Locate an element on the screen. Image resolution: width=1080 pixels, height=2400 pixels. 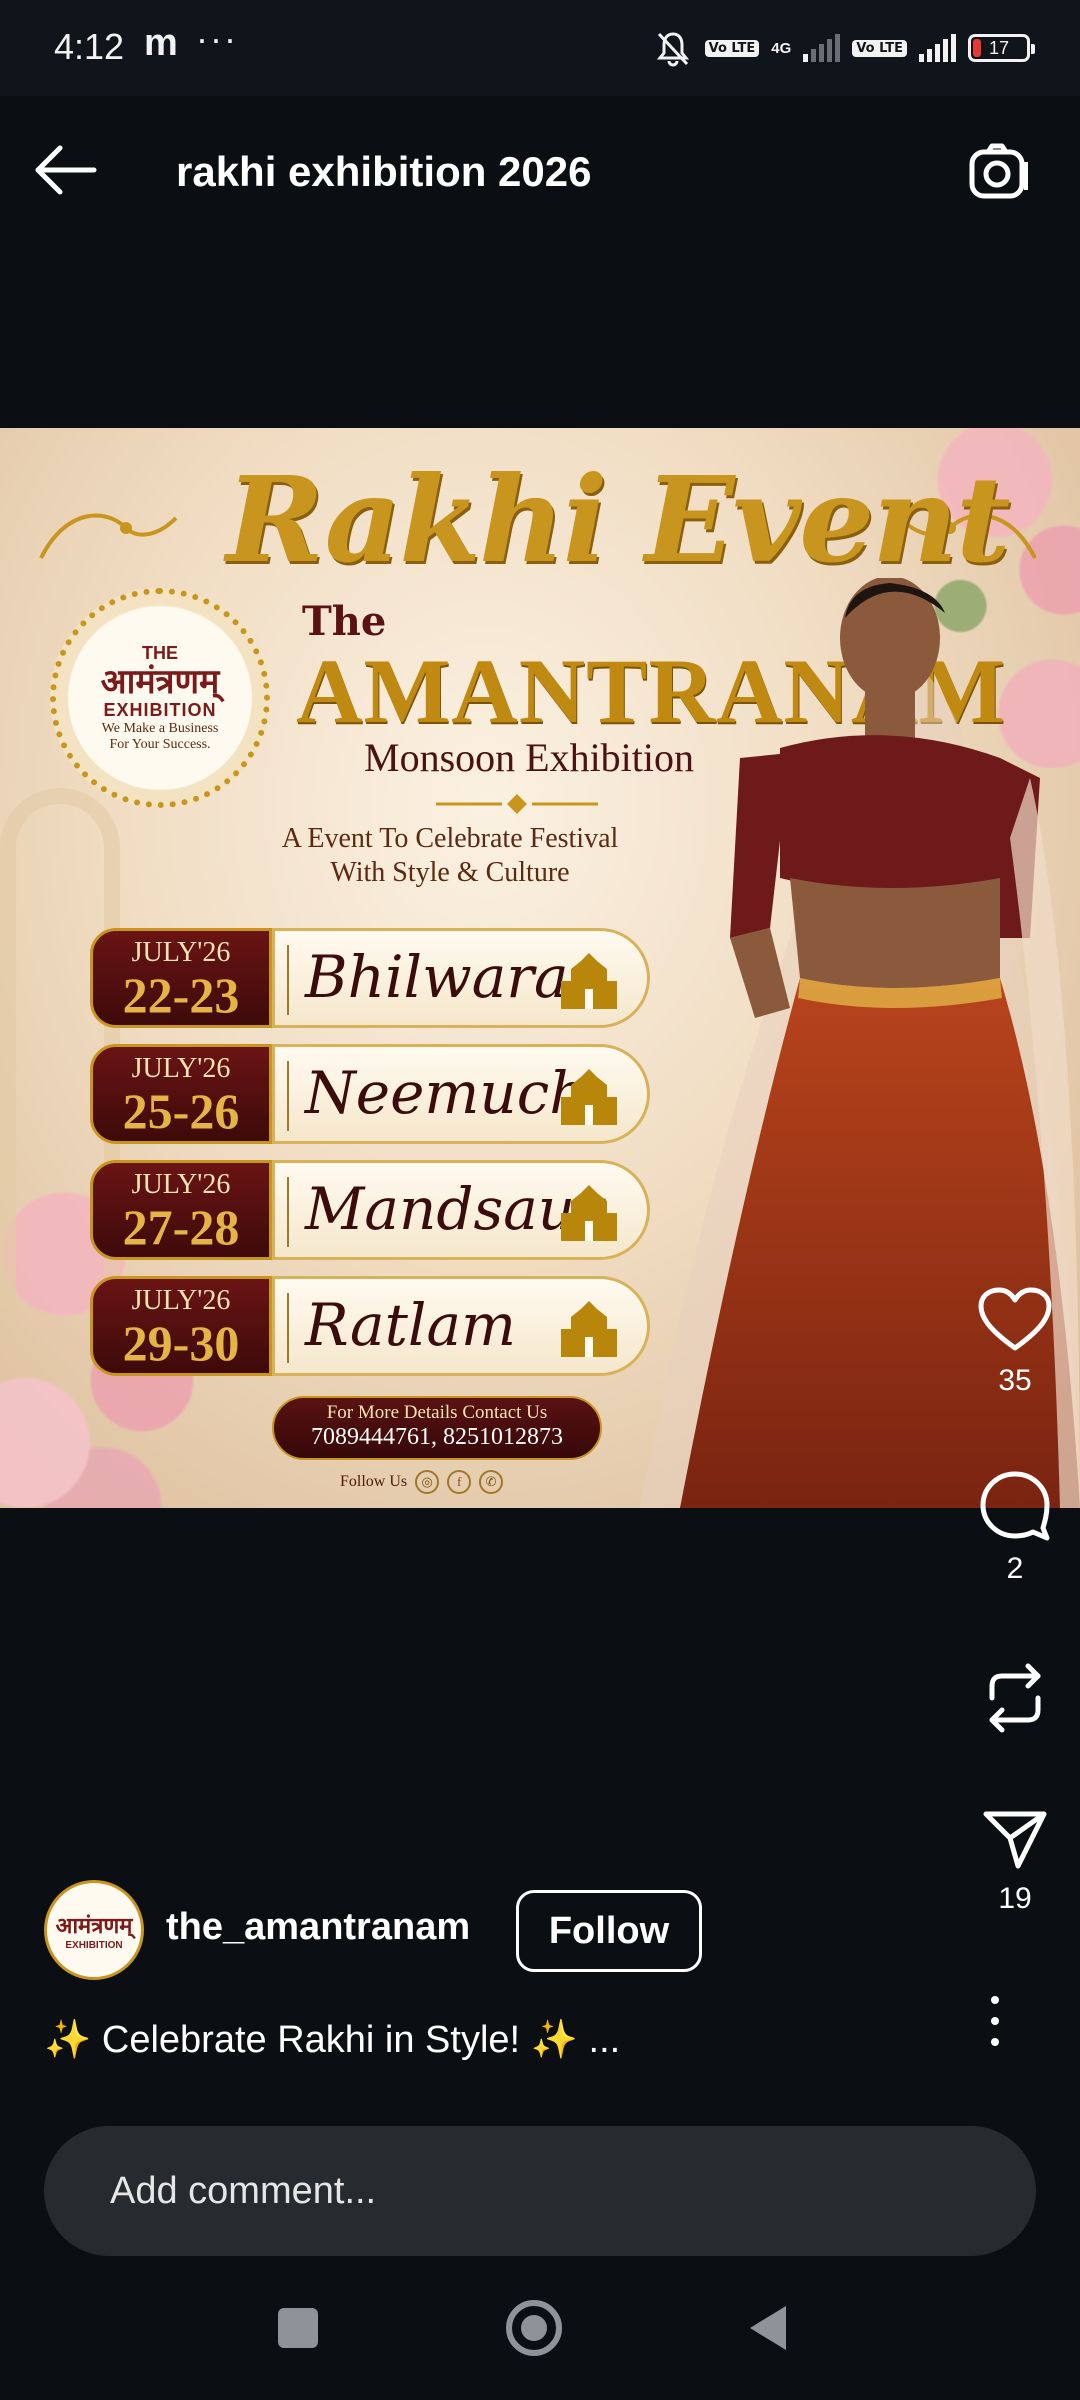
event-date: JULY'26 27-28 is located at coordinates (181, 1210).